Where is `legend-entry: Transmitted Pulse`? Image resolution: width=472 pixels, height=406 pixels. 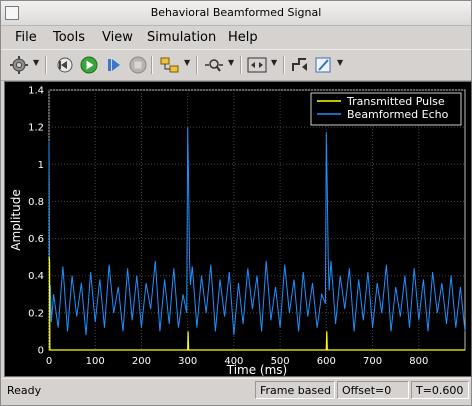
legend-entry: Transmitted Pulse is located at coordinates (395, 101).